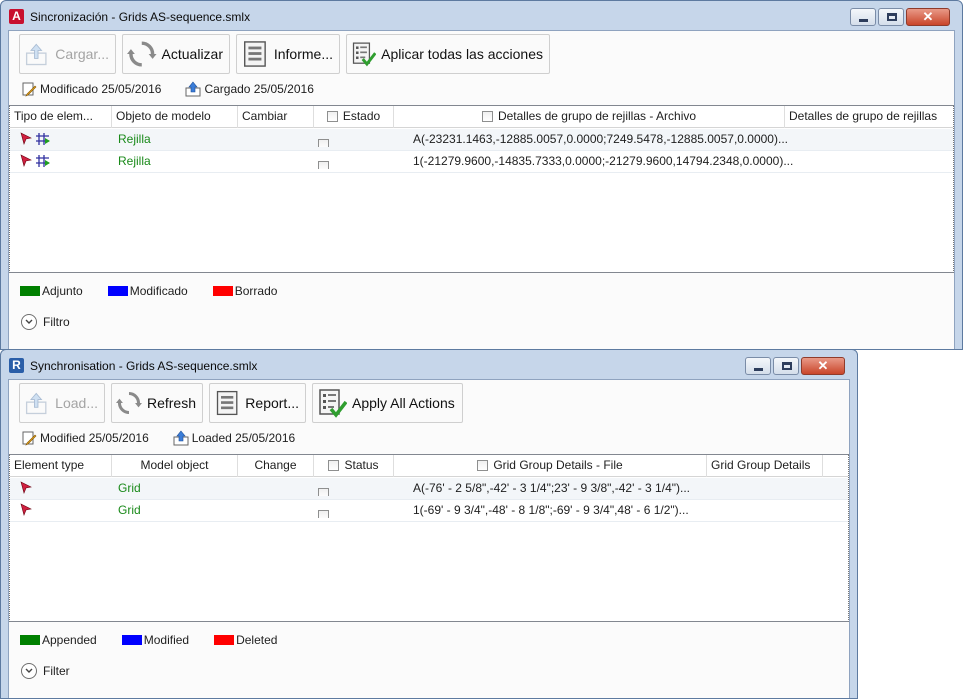 The width and height of the screenshot is (963, 700). What do you see at coordinates (56, 671) in the screenshot?
I see `filter-label: Filter` at bounding box center [56, 671].